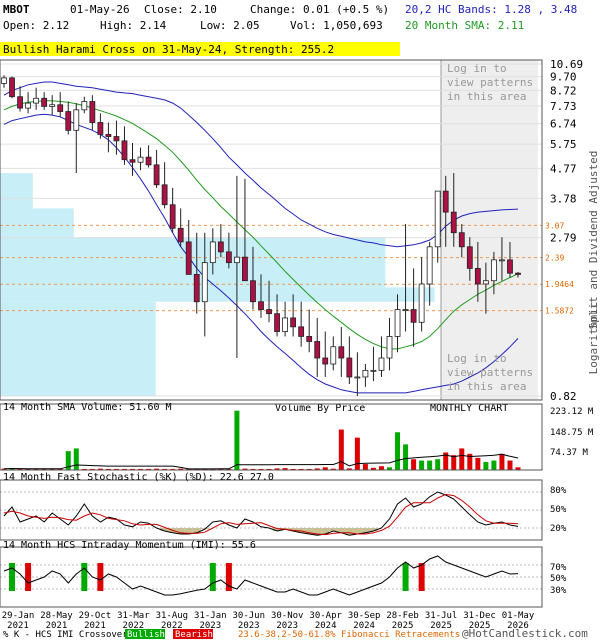 The height and width of the screenshot is (640, 600). What do you see at coordinates (210, 616) in the screenshot?
I see `x-label-date: 31-Jan` at bounding box center [210, 616].